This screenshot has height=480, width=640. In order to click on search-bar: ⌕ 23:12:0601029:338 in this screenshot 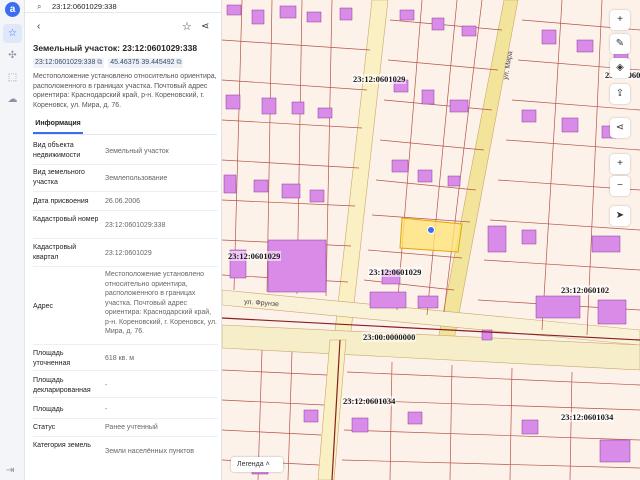, I will do `click(123, 6)`.